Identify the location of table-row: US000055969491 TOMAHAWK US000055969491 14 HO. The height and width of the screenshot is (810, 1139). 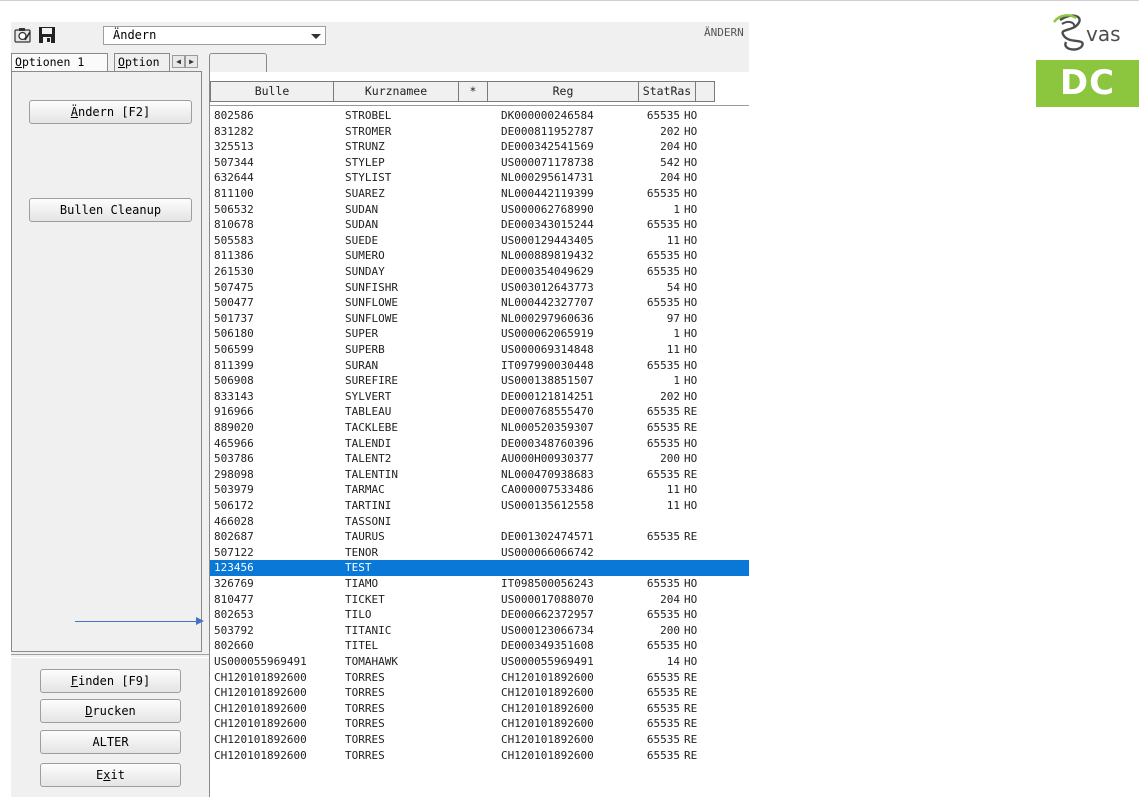
(479, 662).